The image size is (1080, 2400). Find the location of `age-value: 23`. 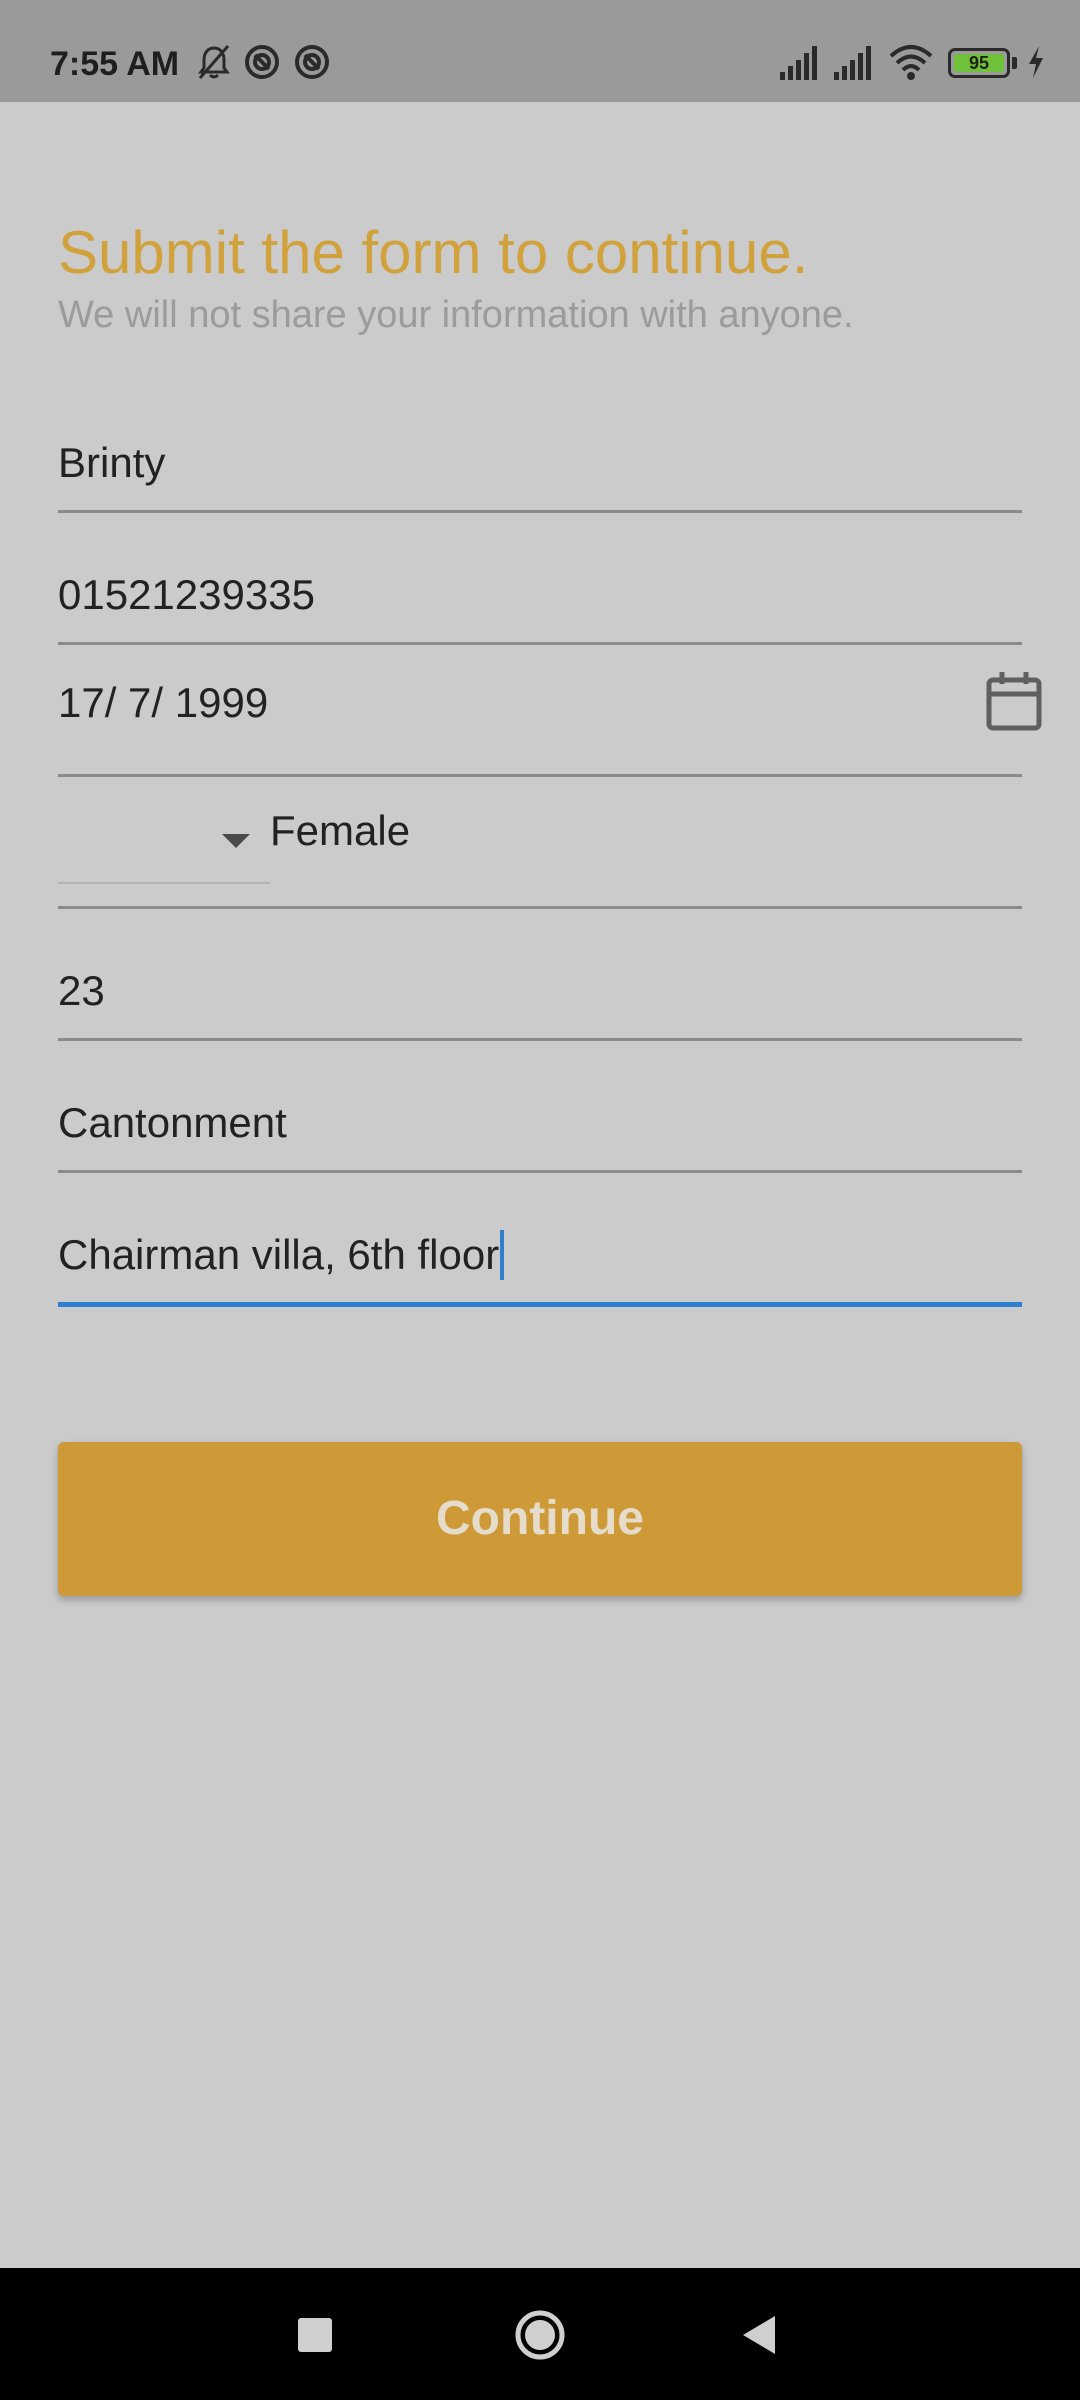

age-value: 23 is located at coordinates (81, 990).